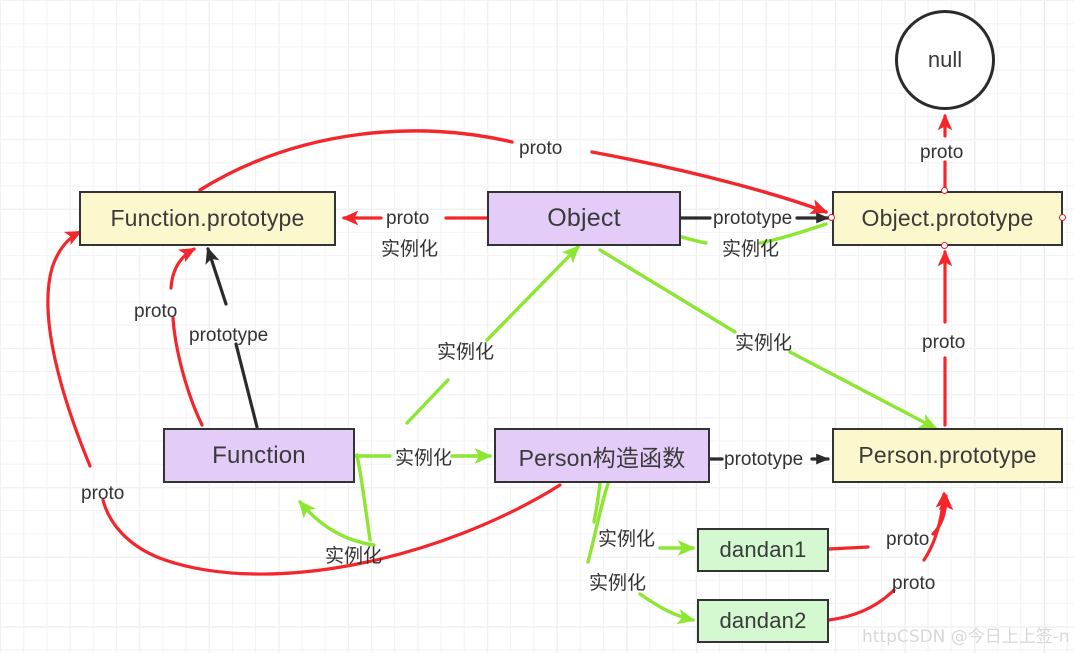 Image resolution: width=1074 pixels, height=653 pixels. Describe the element at coordinates (753, 218) in the screenshot. I see `edge-label-prototype-object-op: prototype` at that location.